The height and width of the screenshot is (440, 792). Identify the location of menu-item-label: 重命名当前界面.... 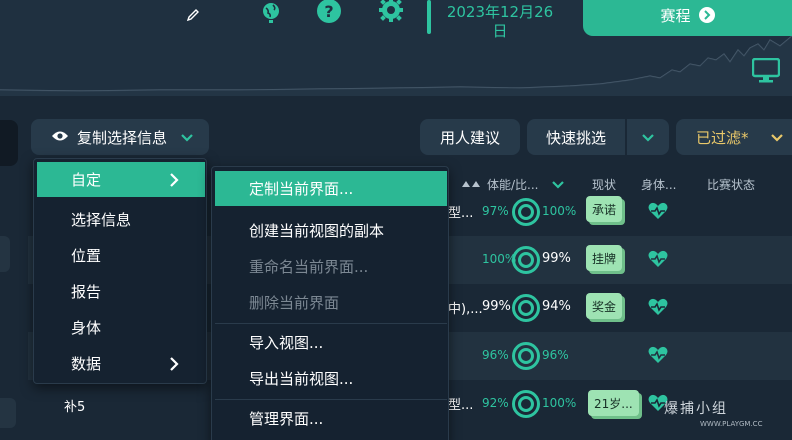
(309, 267).